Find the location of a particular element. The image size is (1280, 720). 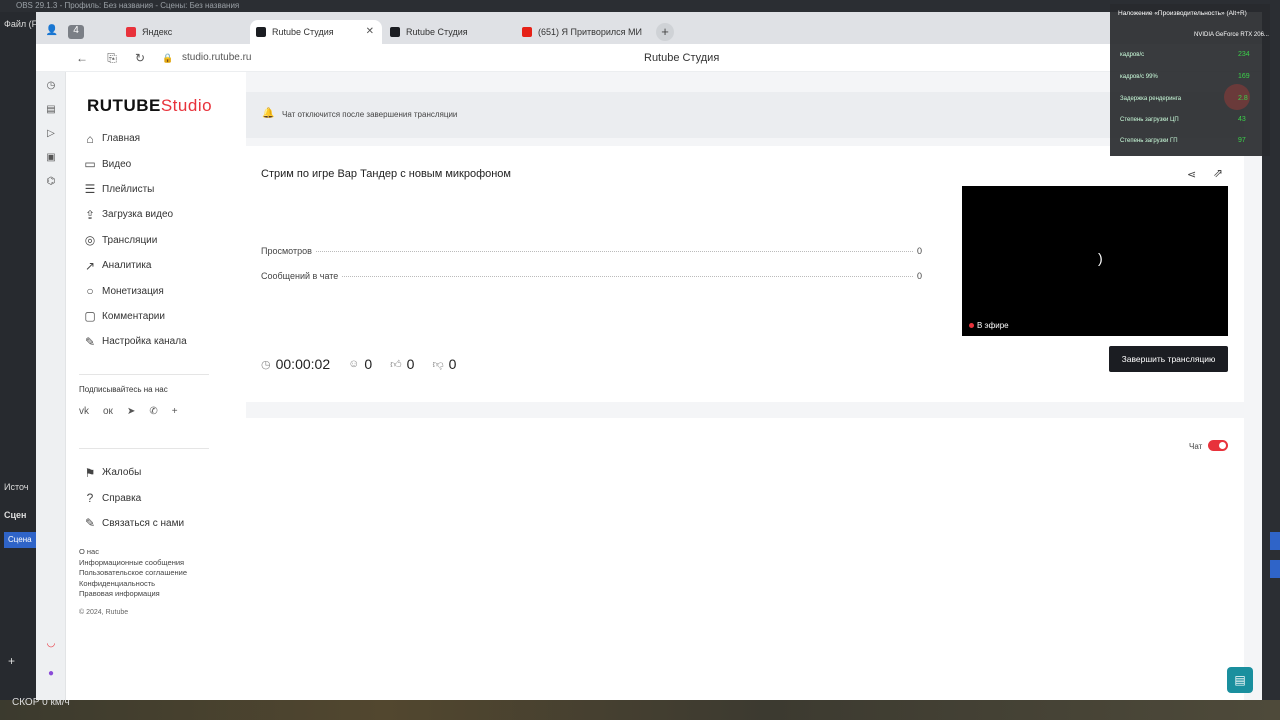

stat-views: Просмотров 0 is located at coordinates (591, 251).